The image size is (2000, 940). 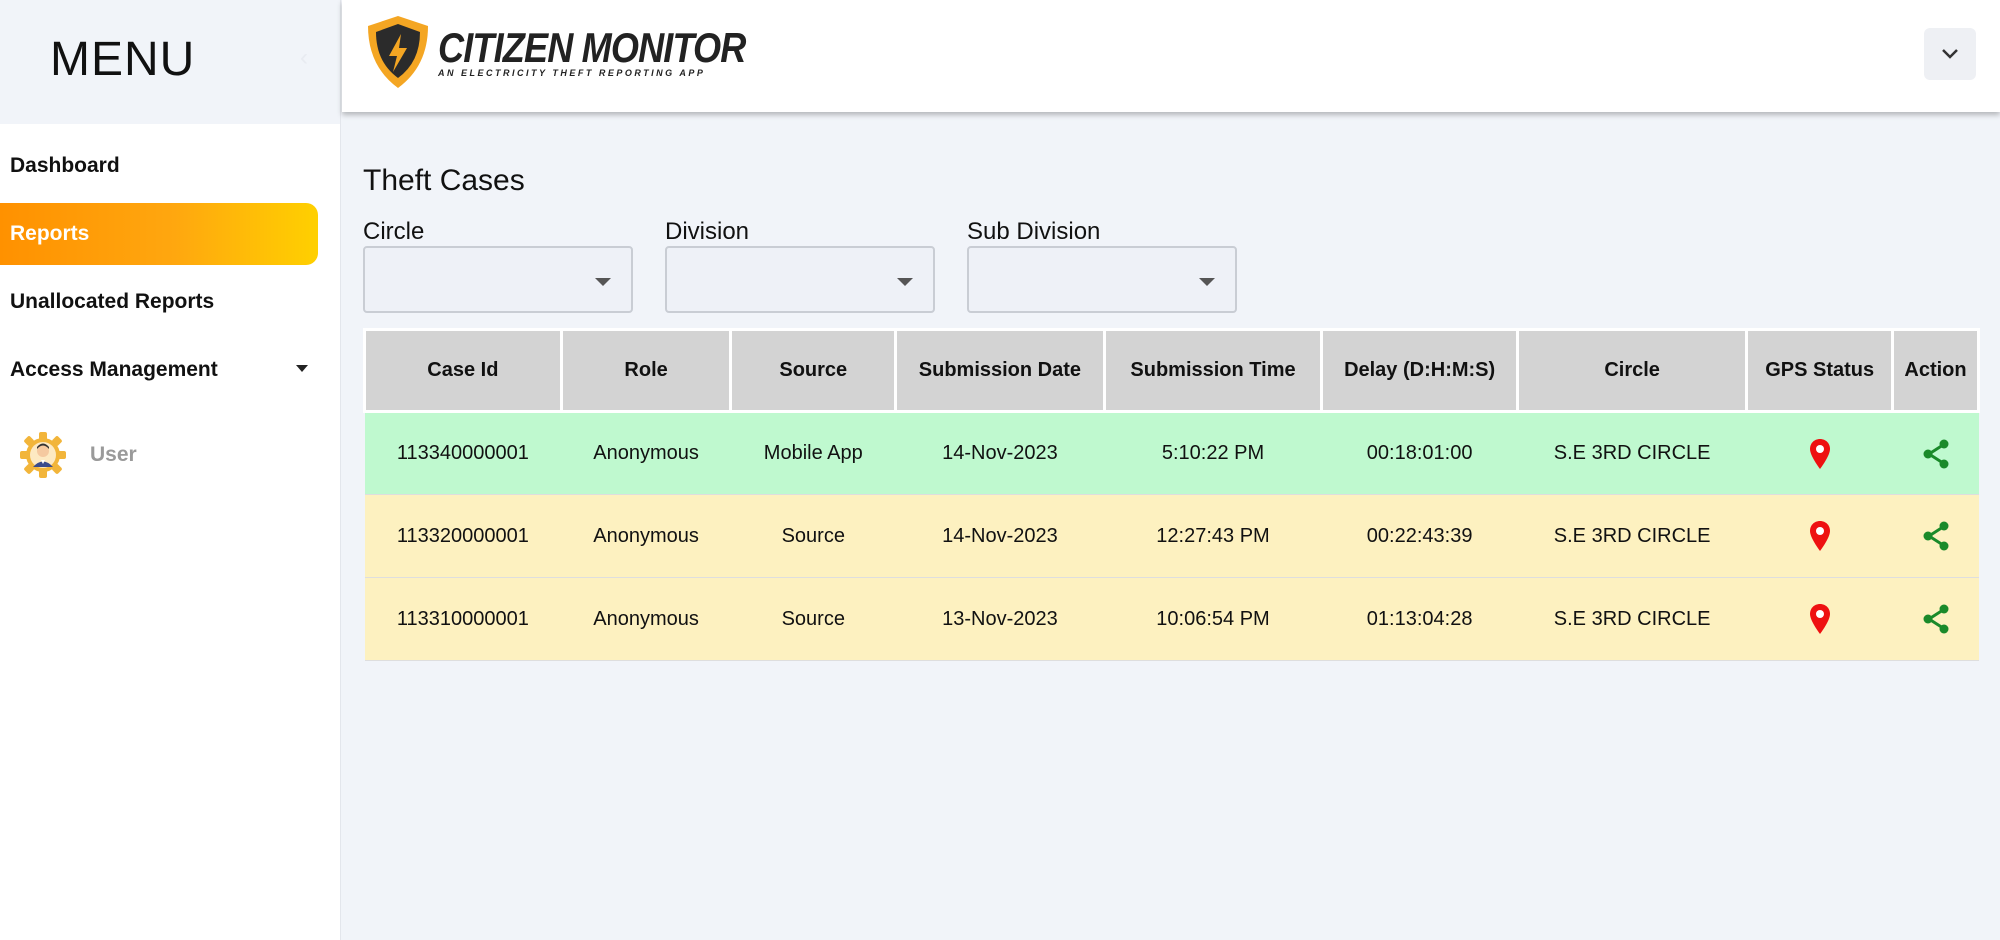 What do you see at coordinates (123, 59) in the screenshot?
I see `menu-title: MENU` at bounding box center [123, 59].